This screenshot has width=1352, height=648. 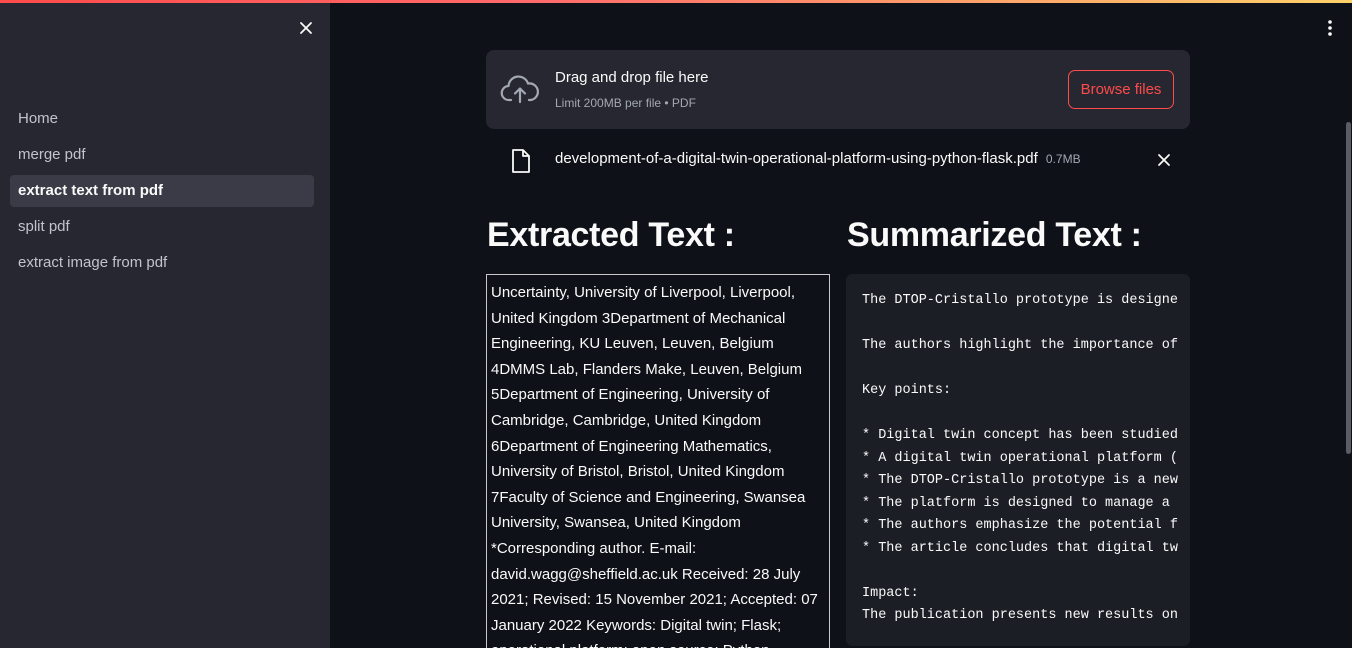 What do you see at coordinates (1330, 28) in the screenshot?
I see `vertical-dots-icon` at bounding box center [1330, 28].